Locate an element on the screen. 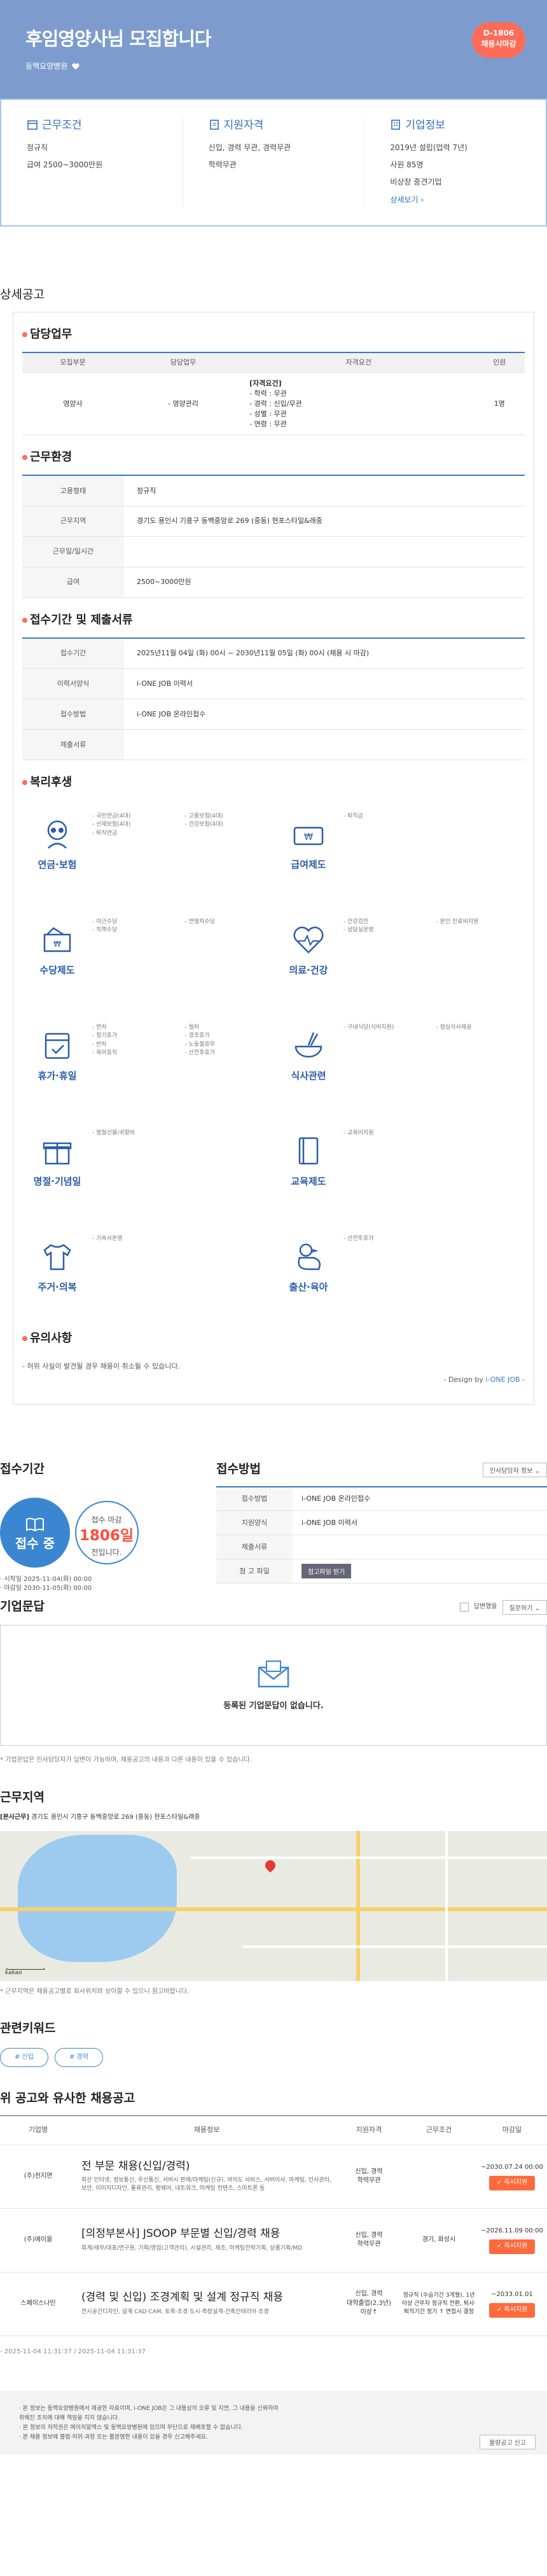 This screenshot has height=2576, width=547. hr-info-button: 인사담당자 정보 ⌄ is located at coordinates (514, 1469).